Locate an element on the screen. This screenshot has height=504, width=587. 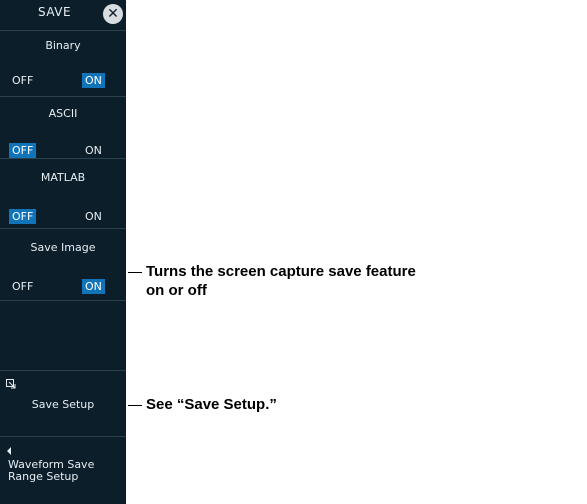
range-setup-label: Waveform Save Range Setup is located at coordinates (51, 471).